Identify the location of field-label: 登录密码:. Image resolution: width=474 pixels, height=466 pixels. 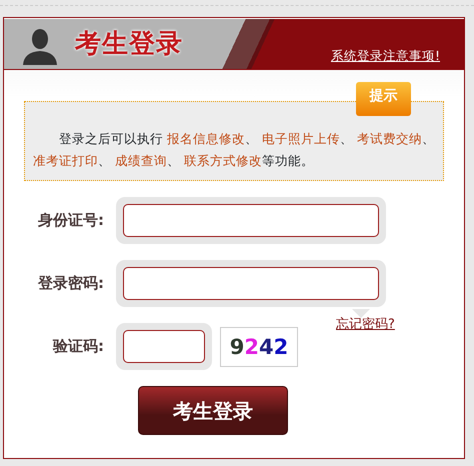
(70, 283).